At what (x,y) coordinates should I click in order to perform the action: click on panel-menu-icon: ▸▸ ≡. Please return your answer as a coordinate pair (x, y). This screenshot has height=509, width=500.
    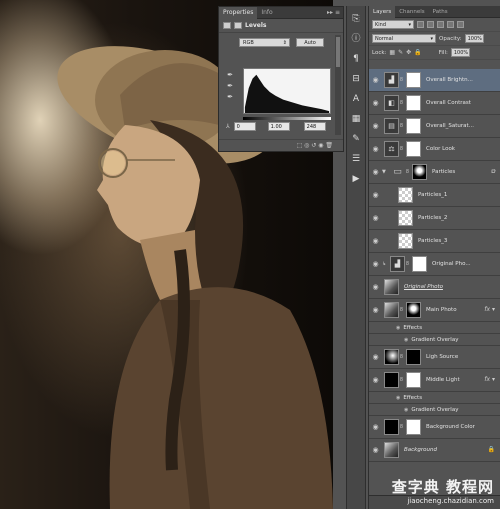
    Looking at the image, I should click on (335, 12).